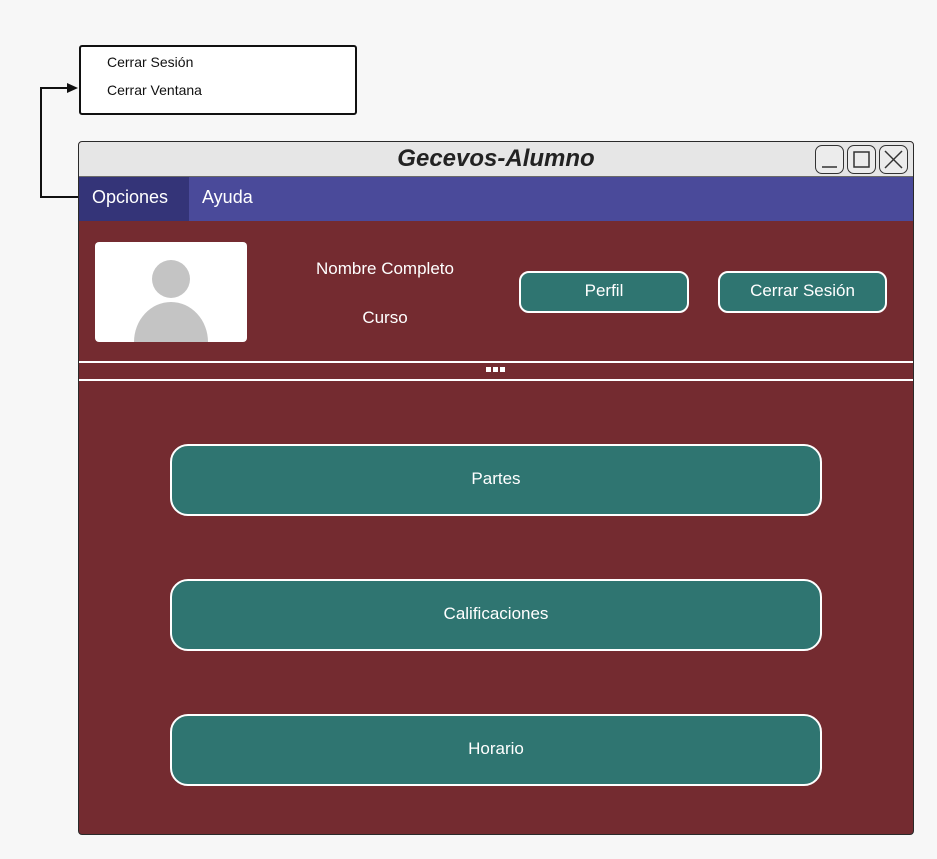 Image resolution: width=937 pixels, height=859 pixels. Describe the element at coordinates (861, 159) in the screenshot. I see `maximize-icon` at that location.